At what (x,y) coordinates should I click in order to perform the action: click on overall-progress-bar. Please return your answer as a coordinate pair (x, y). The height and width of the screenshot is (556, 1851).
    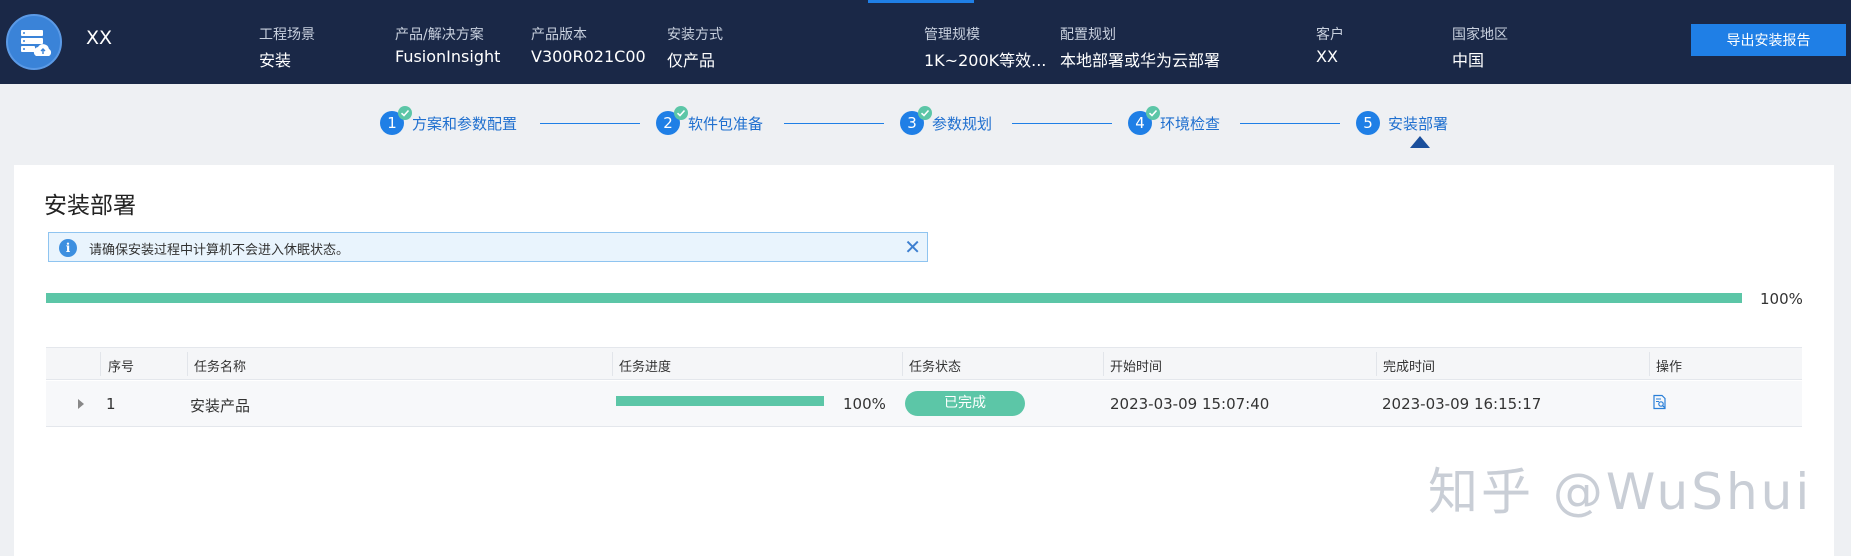
    Looking at the image, I should click on (894, 298).